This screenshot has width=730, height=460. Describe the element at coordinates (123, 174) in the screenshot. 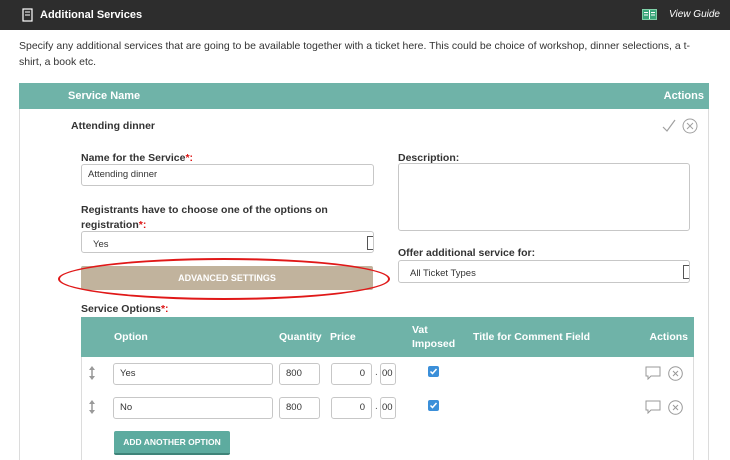

I see `service-name-value: Attending dinner` at that location.